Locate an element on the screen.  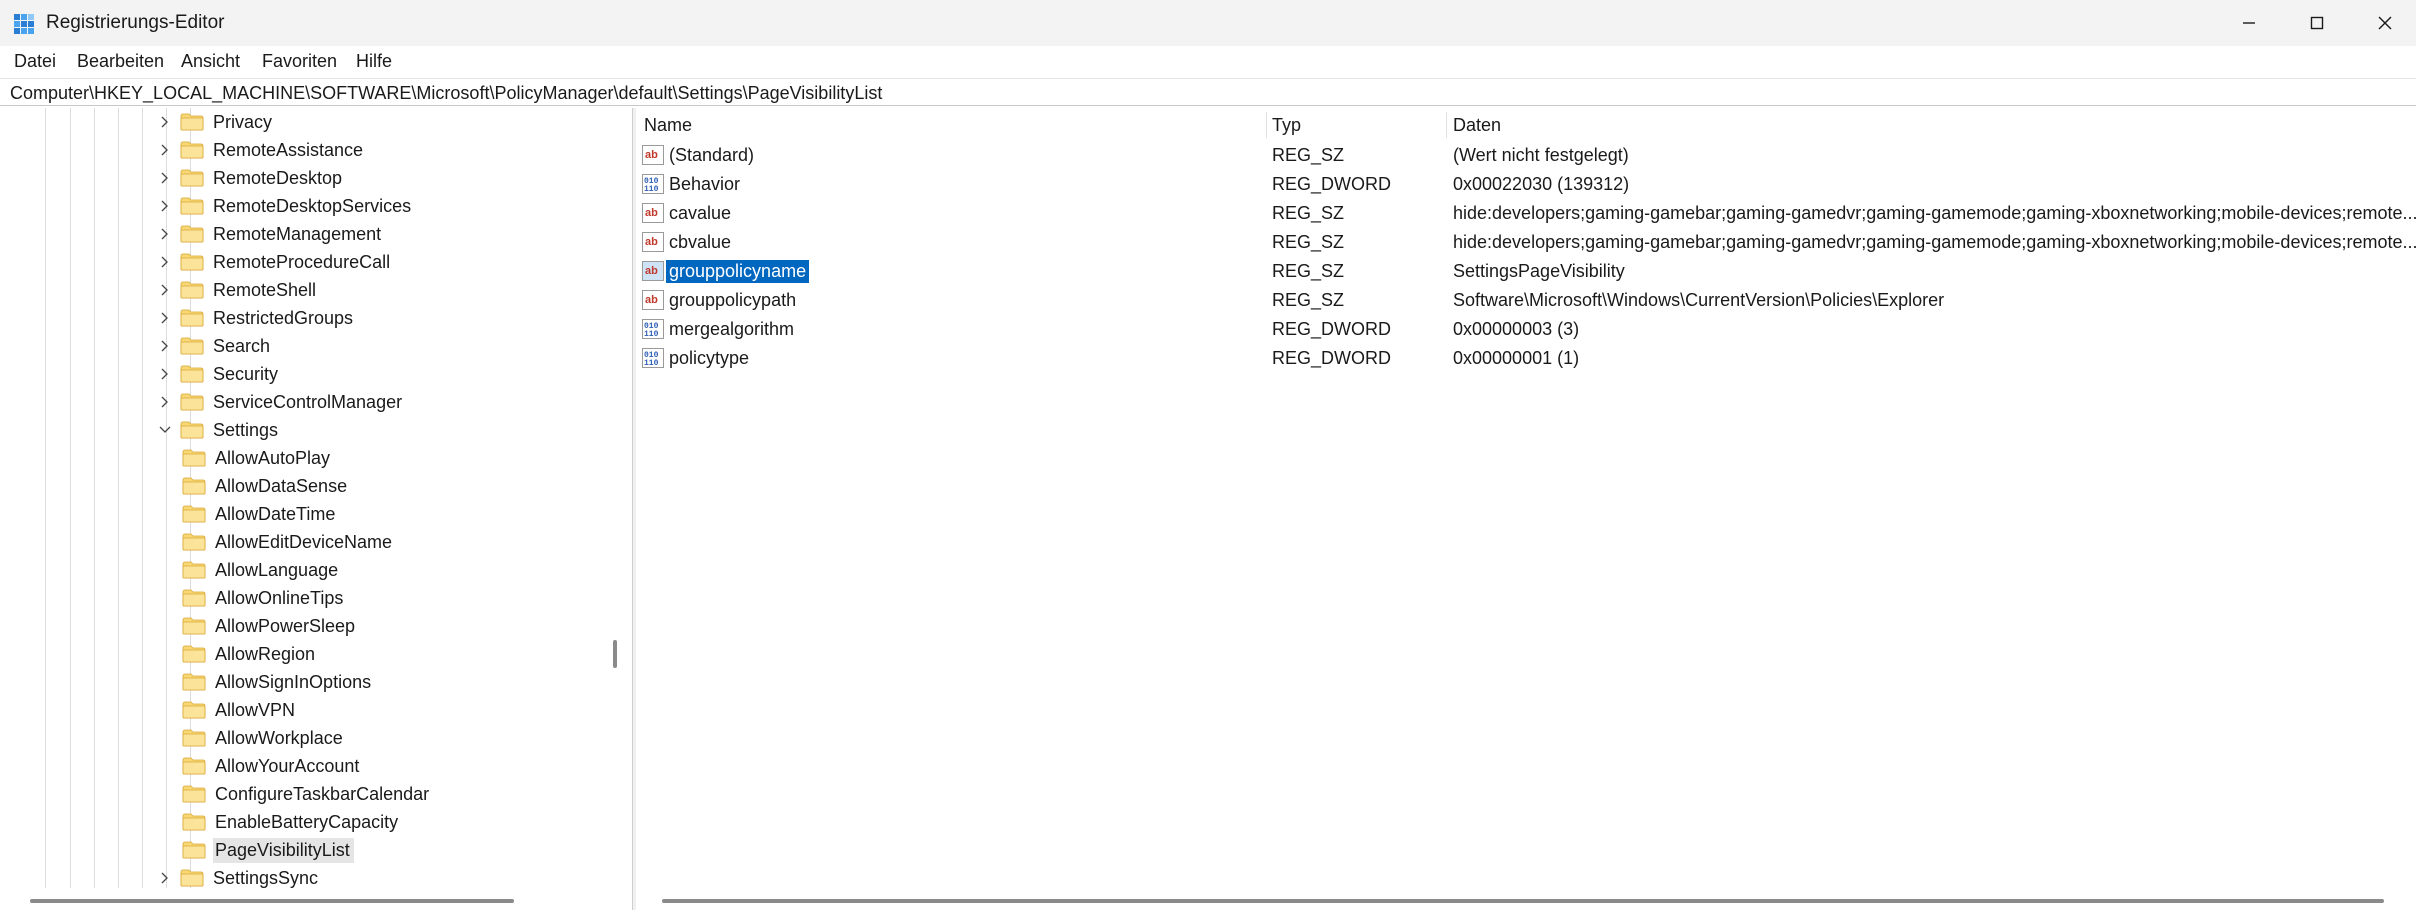
tree-item: AllowPowerSleep is located at coordinates (270, 626).